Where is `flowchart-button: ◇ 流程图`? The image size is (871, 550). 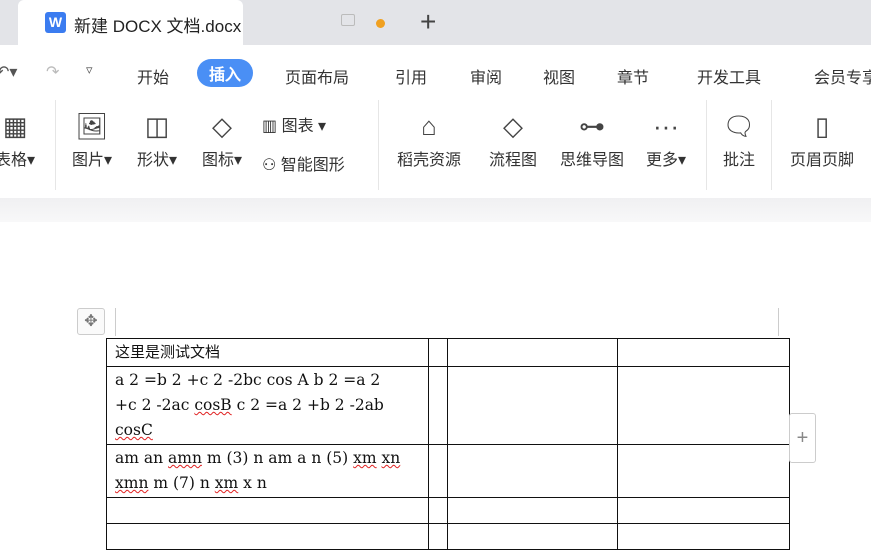
flowchart-button: ◇ 流程图 is located at coordinates (513, 138).